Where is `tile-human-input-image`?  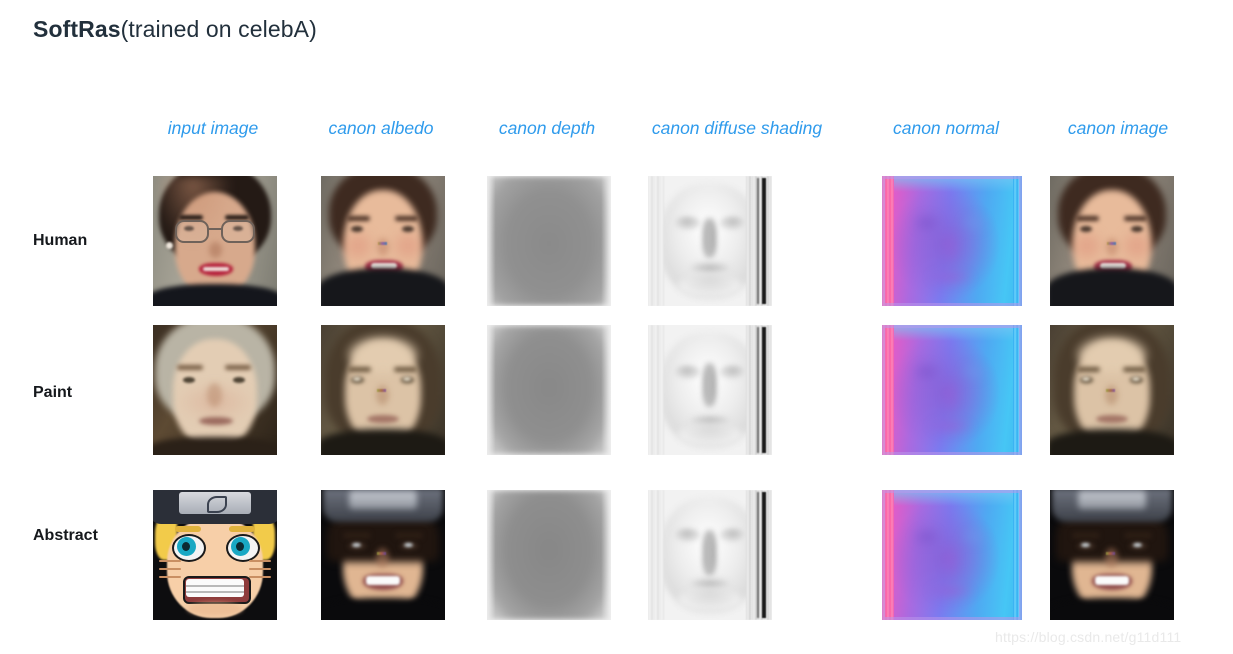 tile-human-input-image is located at coordinates (215, 241).